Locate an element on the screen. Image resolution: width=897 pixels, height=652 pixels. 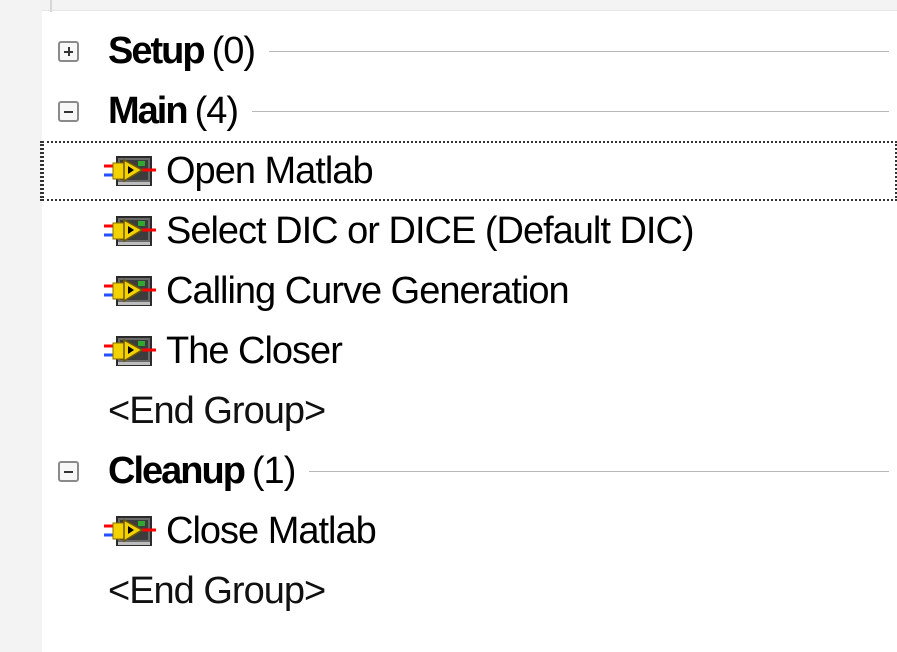
group-name: Cleanup is located at coordinates (177, 470).